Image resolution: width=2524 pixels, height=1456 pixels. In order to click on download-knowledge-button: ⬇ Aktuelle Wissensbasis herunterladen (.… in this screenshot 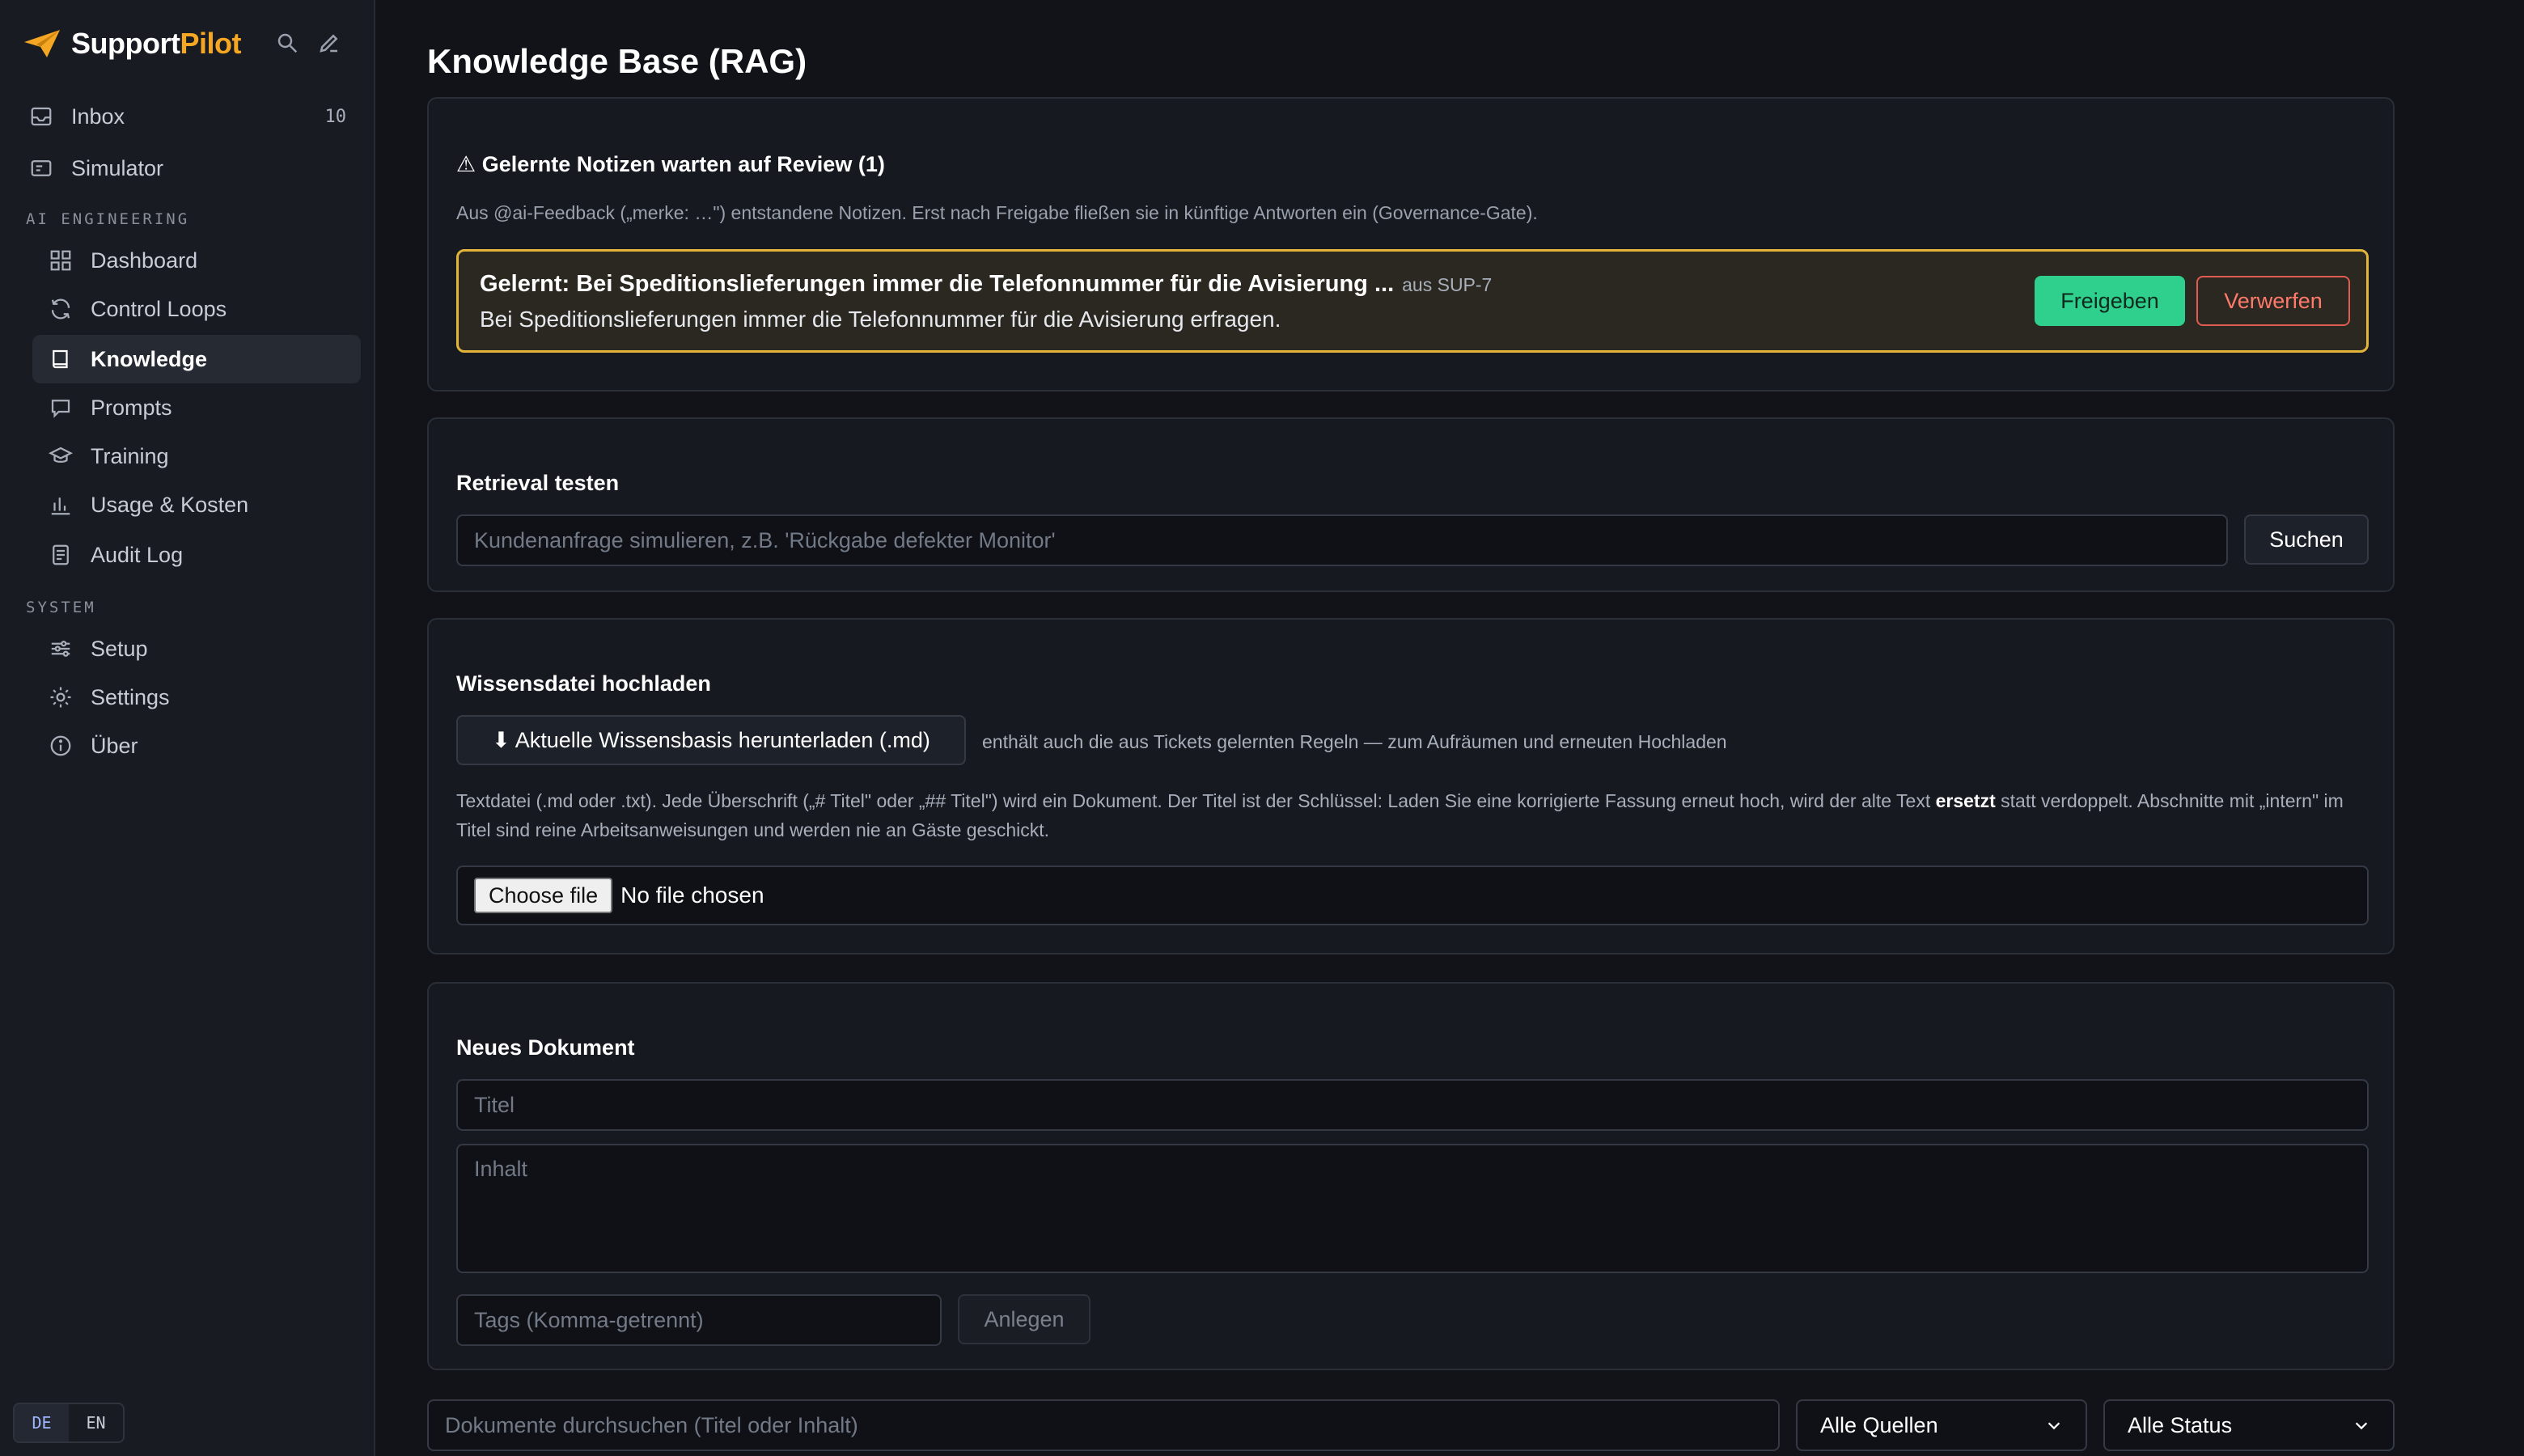, I will do `click(711, 740)`.